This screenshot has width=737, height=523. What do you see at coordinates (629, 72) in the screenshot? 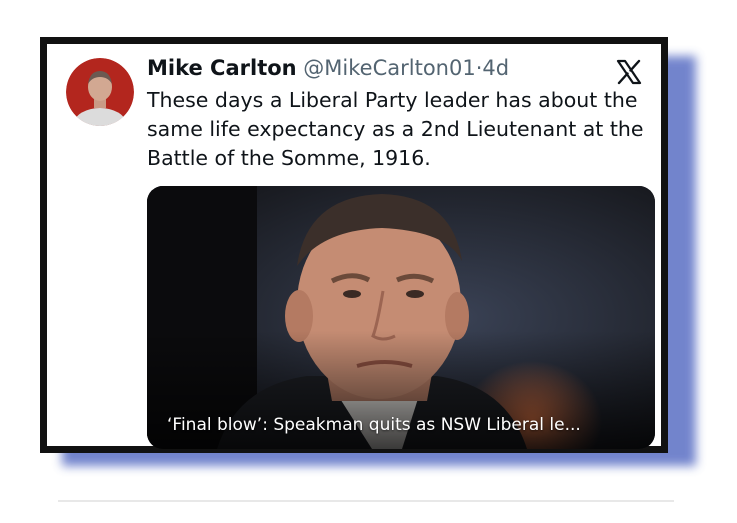
I see `x-logo-icon` at bounding box center [629, 72].